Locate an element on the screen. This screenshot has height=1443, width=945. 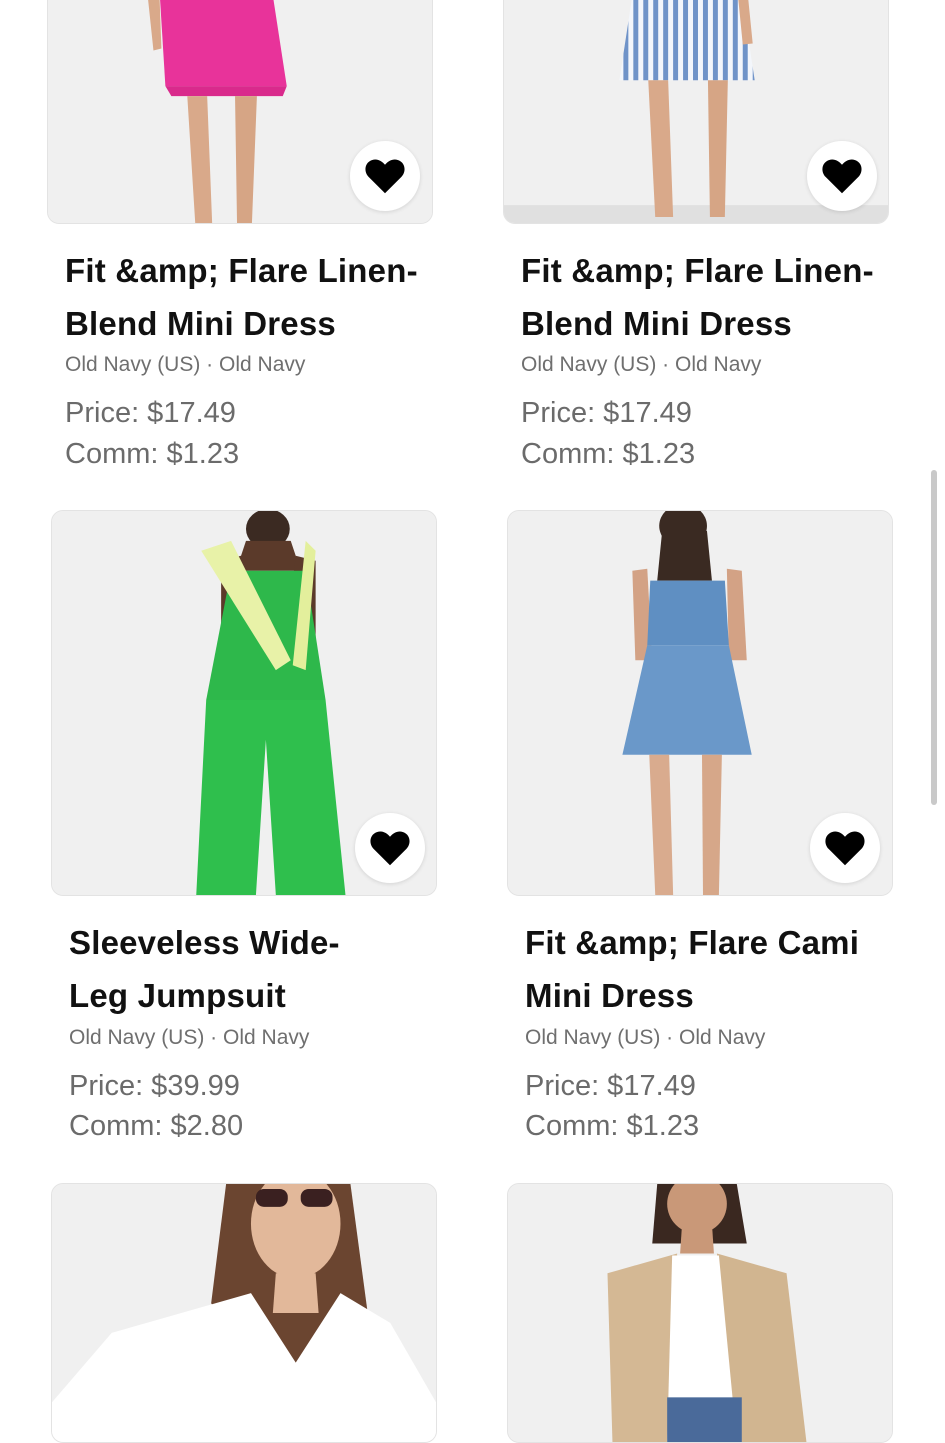
product-price: Price: $39.99 is located at coordinates (154, 1086).